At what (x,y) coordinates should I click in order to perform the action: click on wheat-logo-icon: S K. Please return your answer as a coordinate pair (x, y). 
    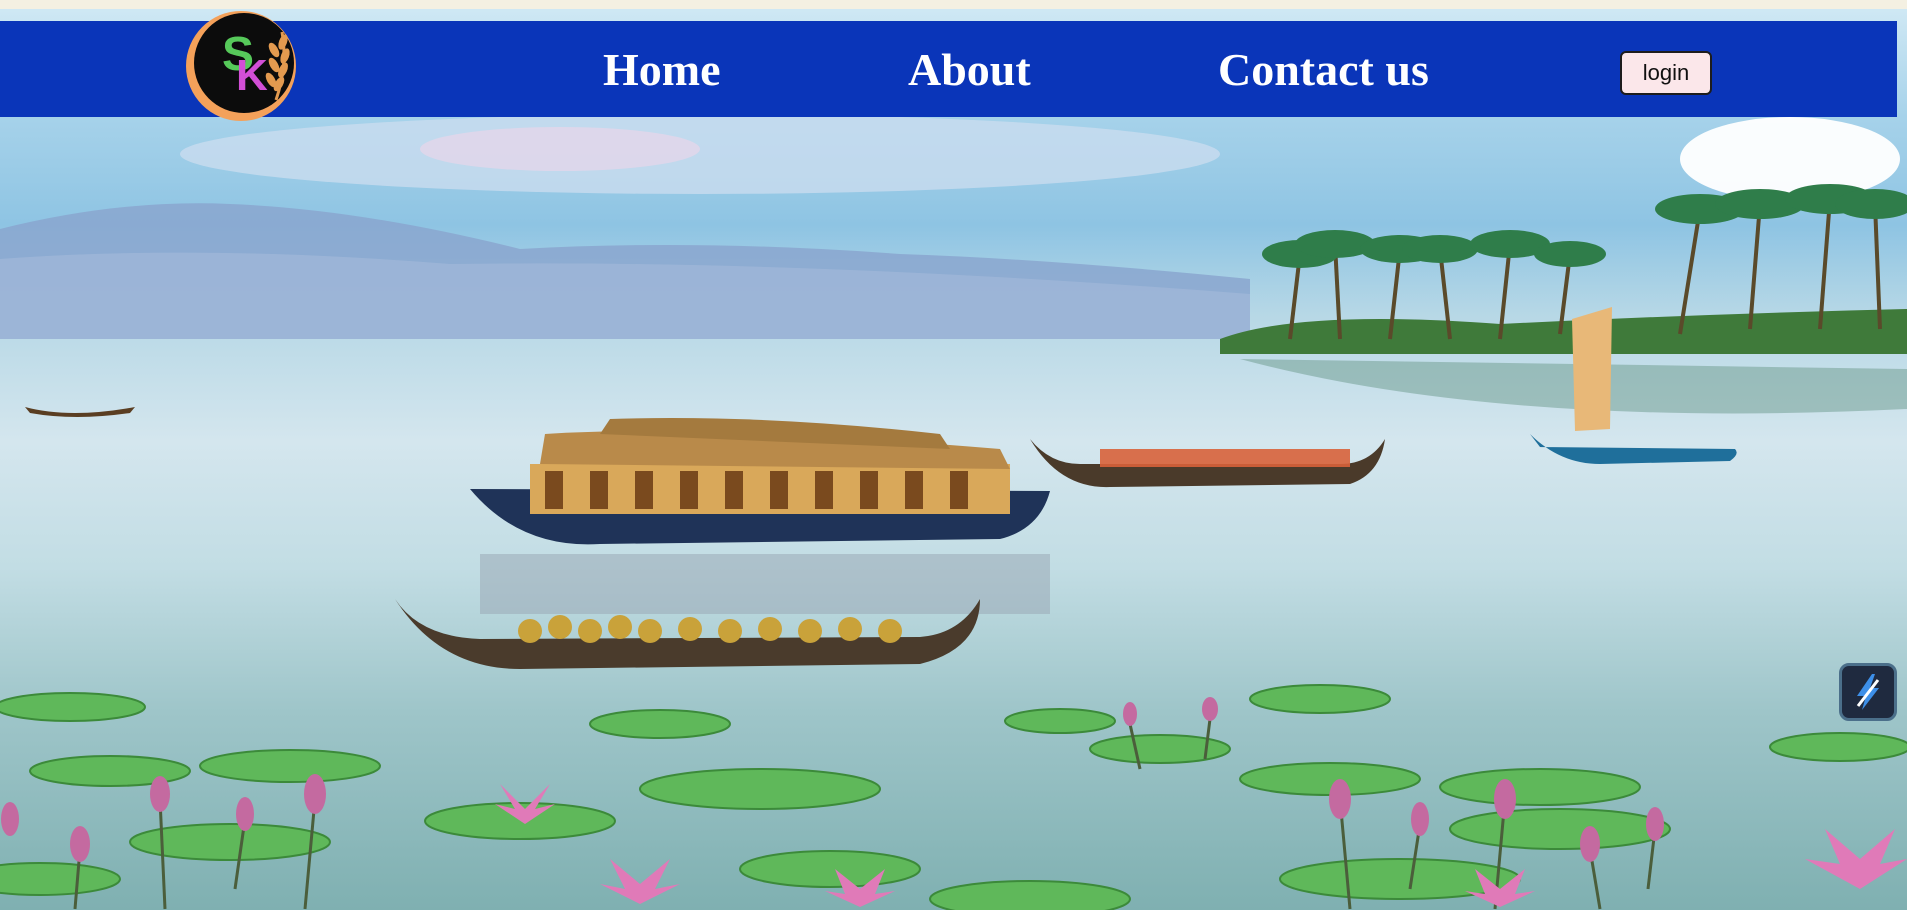
    Looking at the image, I should click on (241, 66).